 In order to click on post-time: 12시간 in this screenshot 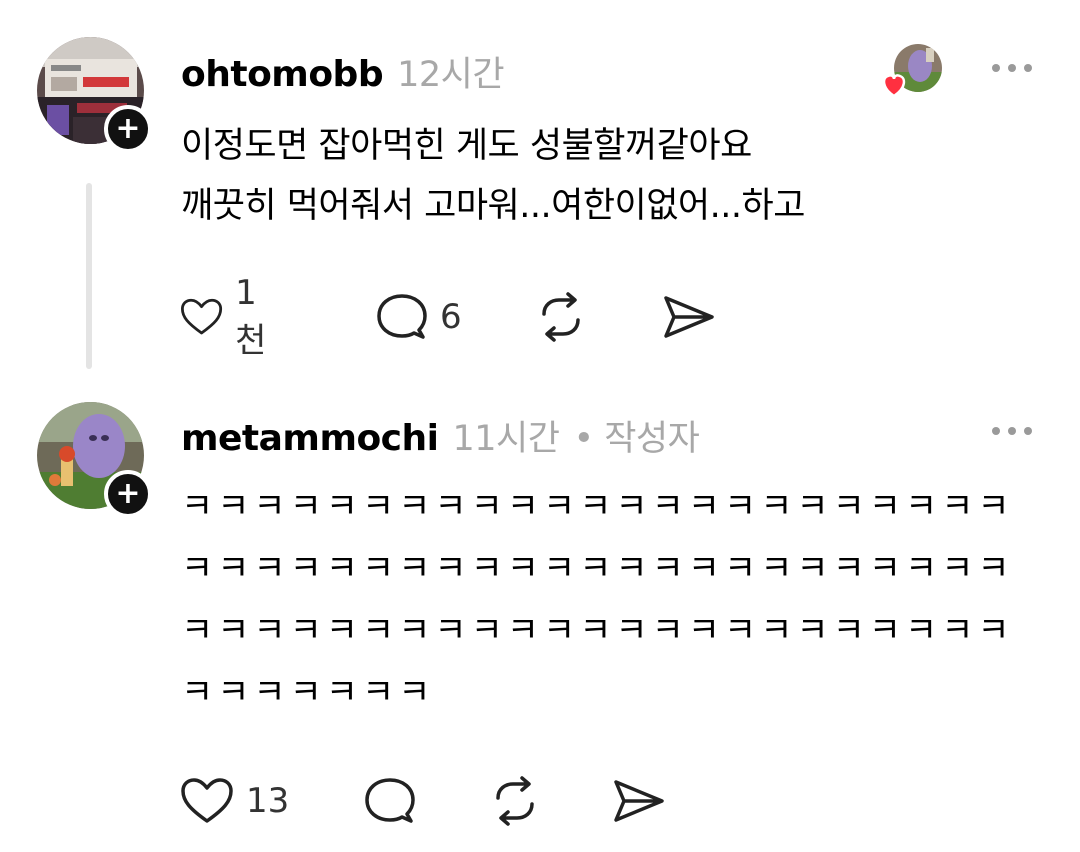, I will do `click(451, 75)`.